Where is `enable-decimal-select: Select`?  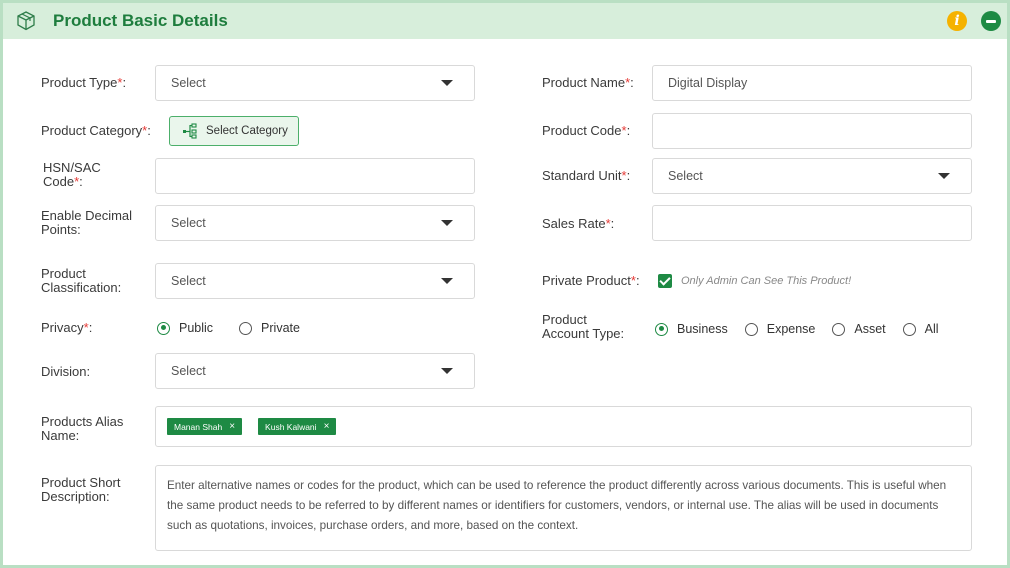
enable-decimal-select: Select is located at coordinates (315, 223).